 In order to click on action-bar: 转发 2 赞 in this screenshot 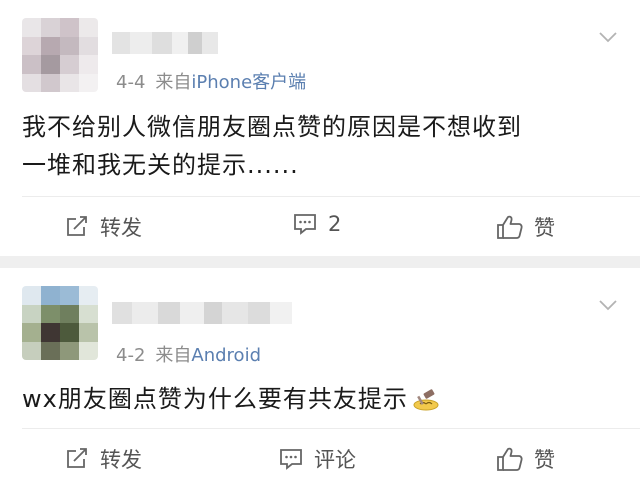, I will do `click(320, 228)`.